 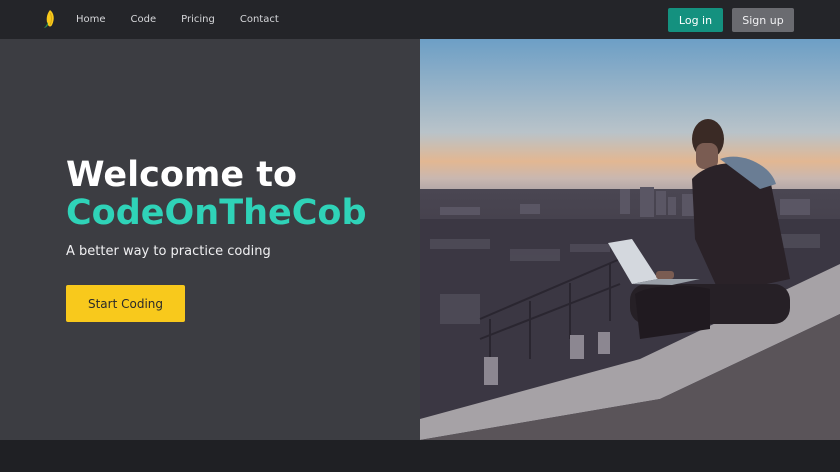 What do you see at coordinates (50, 19) in the screenshot?
I see `corn-icon` at bounding box center [50, 19].